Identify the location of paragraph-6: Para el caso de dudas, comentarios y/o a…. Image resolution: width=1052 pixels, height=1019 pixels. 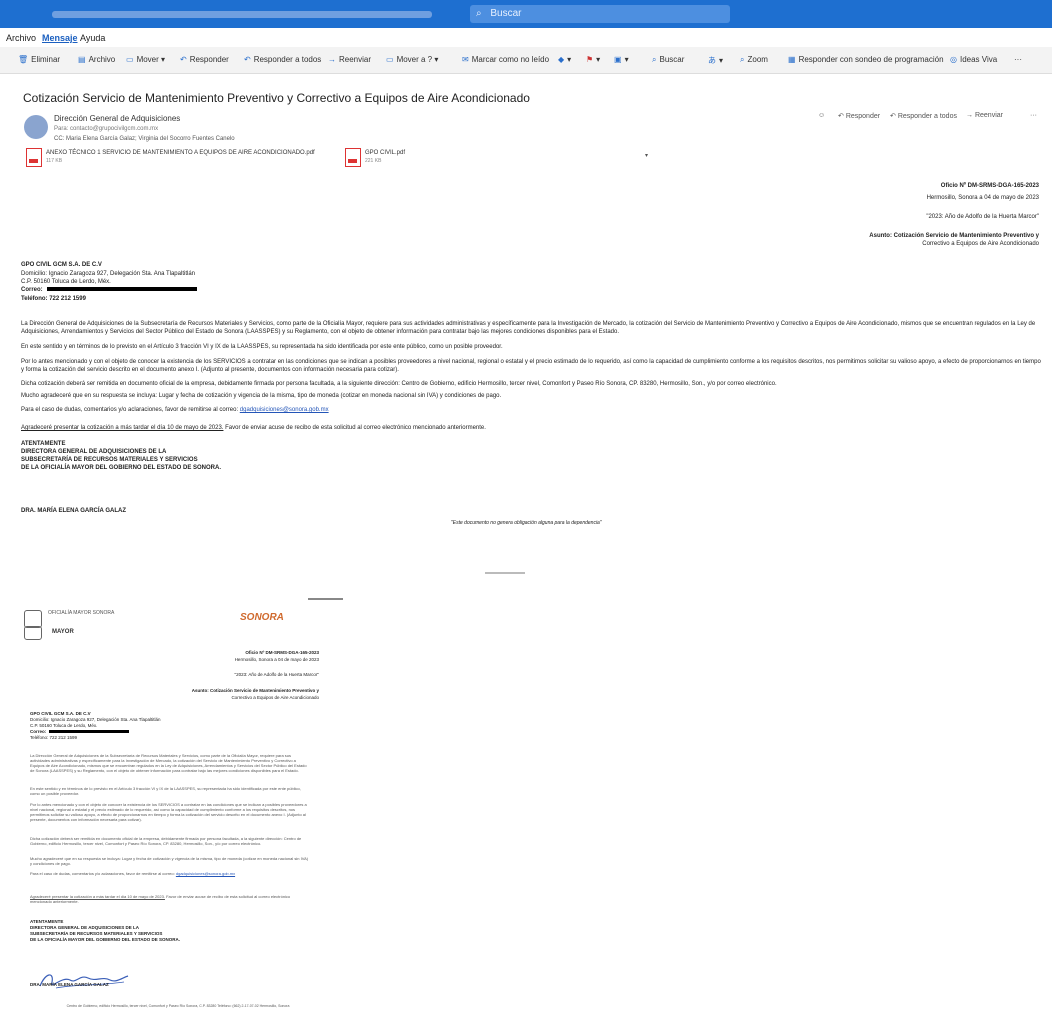
(175, 410).